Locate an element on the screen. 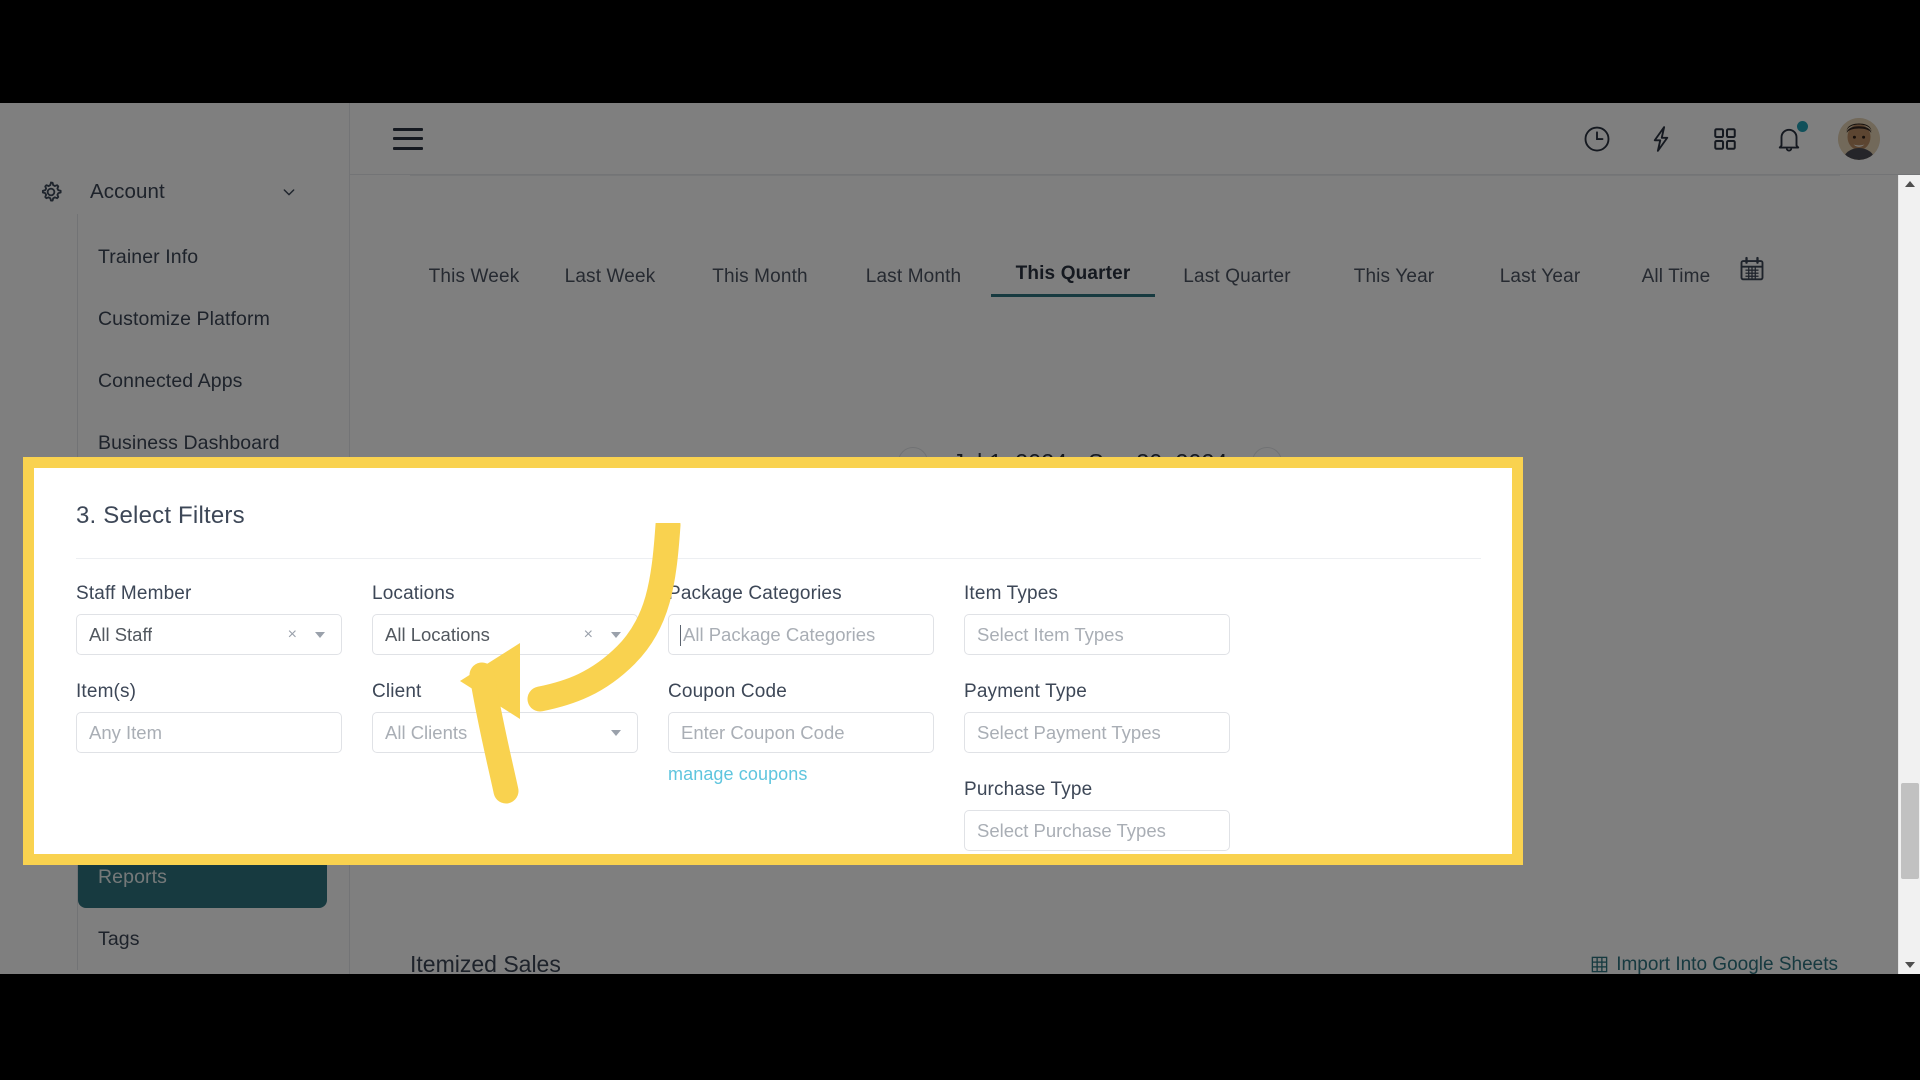  filter-value: All Staff is located at coordinates (121, 634).